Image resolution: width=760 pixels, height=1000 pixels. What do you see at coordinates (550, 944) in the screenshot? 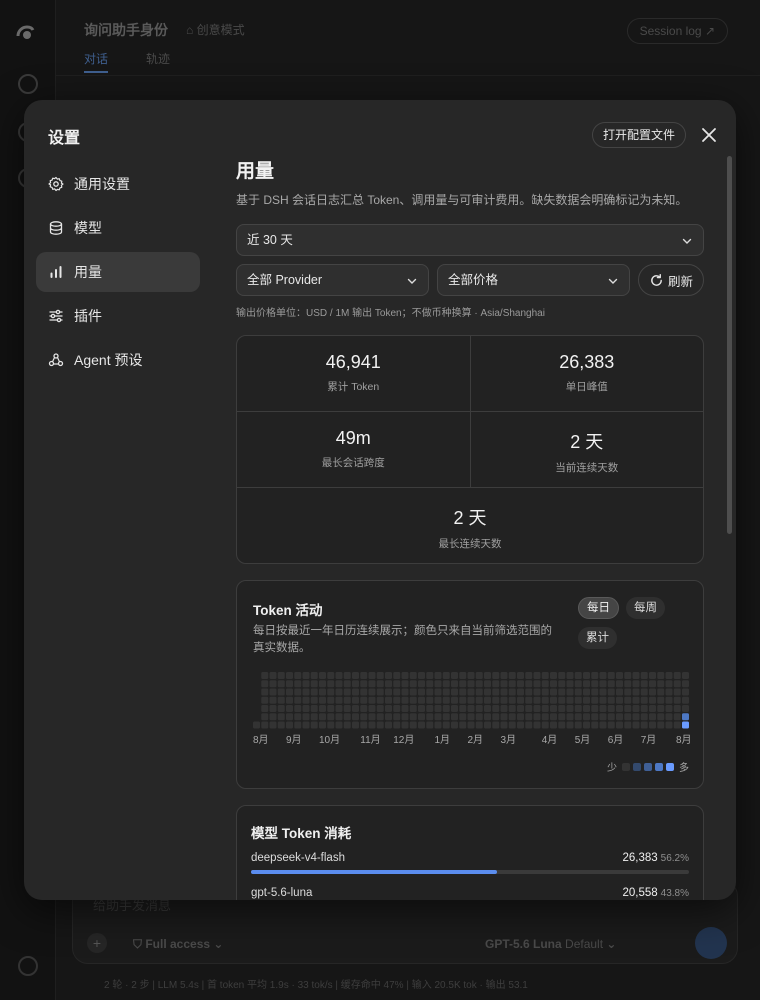
I see `model-selector: GPT-5.6 Luna Default ⌄` at bounding box center [550, 944].